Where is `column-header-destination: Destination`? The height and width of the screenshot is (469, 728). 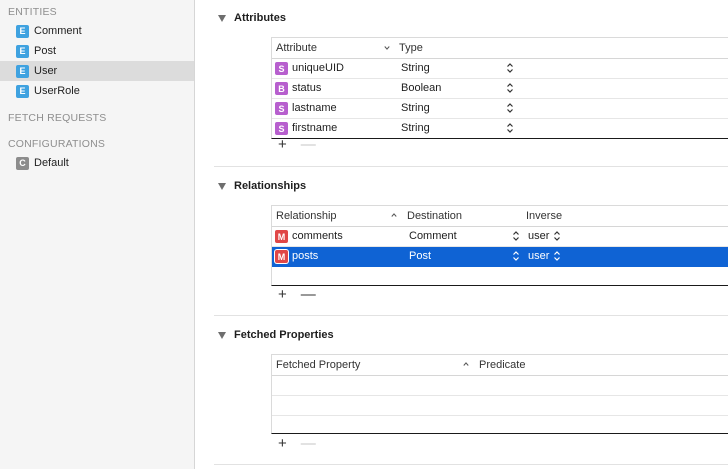 column-header-destination: Destination is located at coordinates (434, 216).